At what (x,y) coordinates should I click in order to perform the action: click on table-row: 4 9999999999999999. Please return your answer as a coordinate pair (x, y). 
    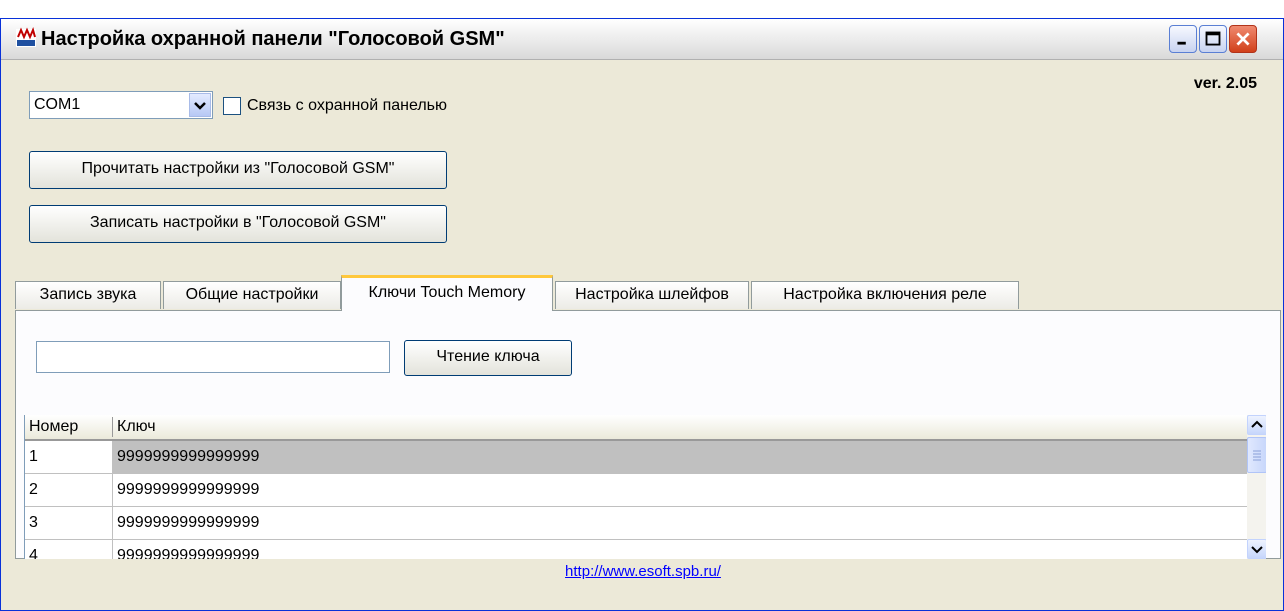
    Looking at the image, I should click on (636, 549).